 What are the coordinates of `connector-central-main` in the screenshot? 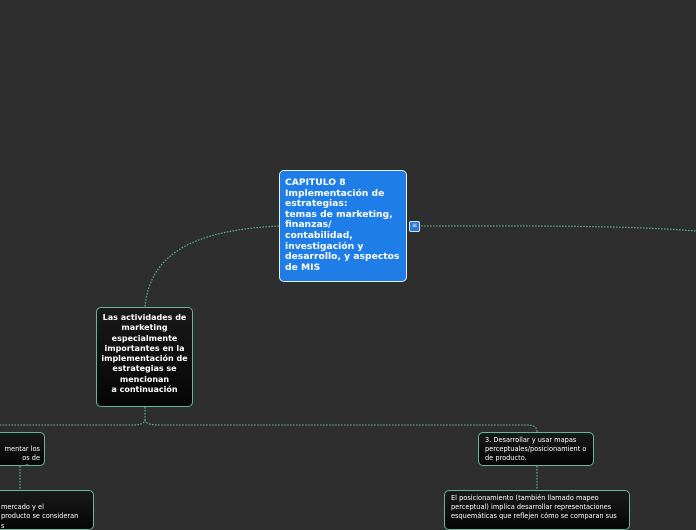 It's located at (212, 266).